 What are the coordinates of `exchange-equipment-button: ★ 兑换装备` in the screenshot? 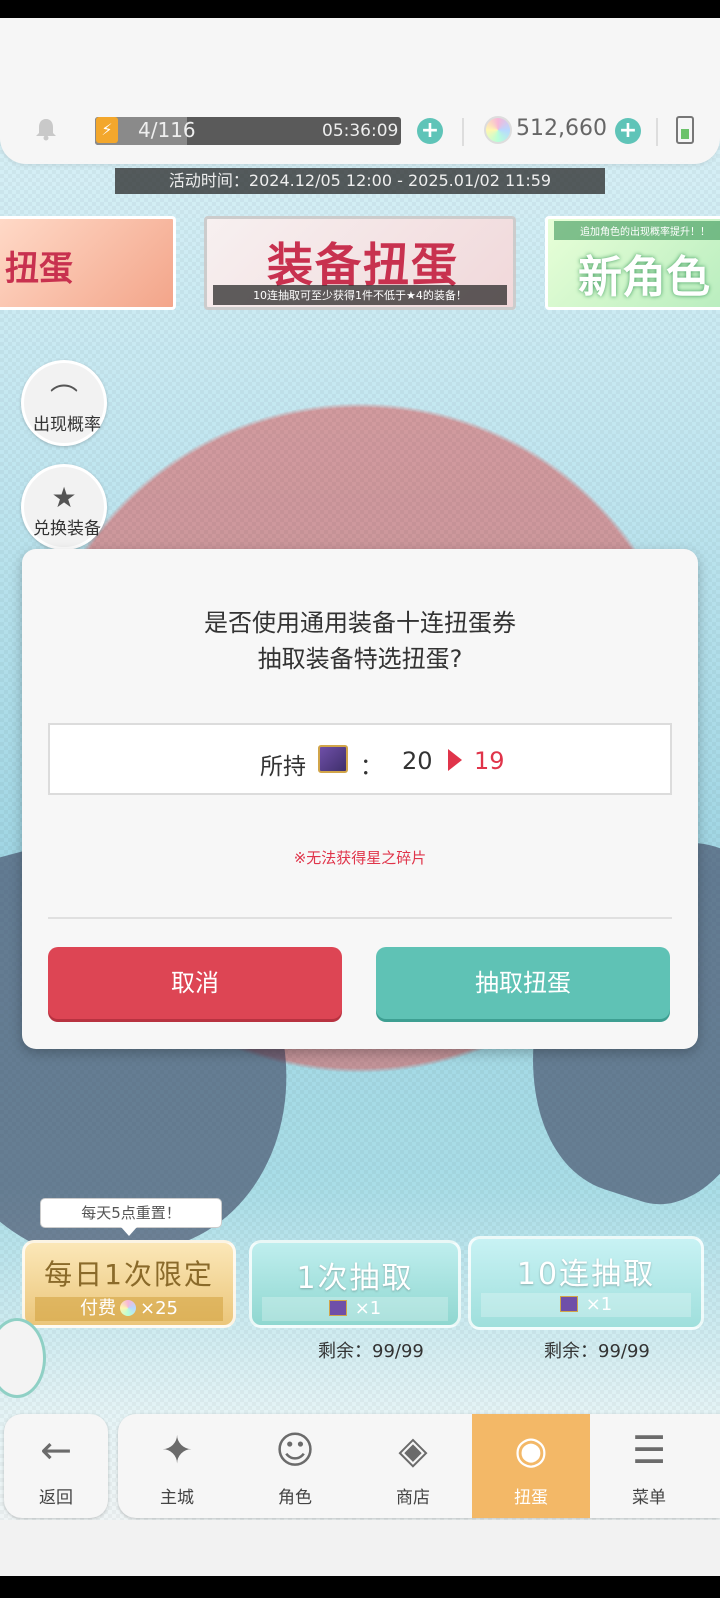 It's located at (64, 507).